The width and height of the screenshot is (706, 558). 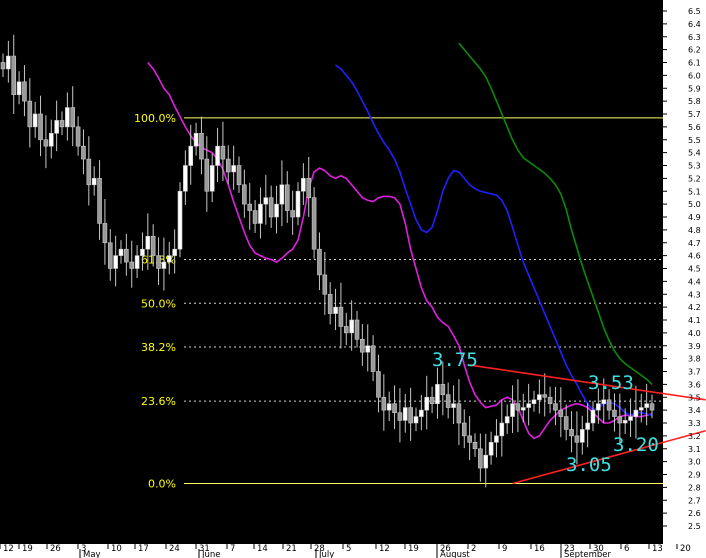 I want to click on y-tick-label: 4.9, so click(x=694, y=217).